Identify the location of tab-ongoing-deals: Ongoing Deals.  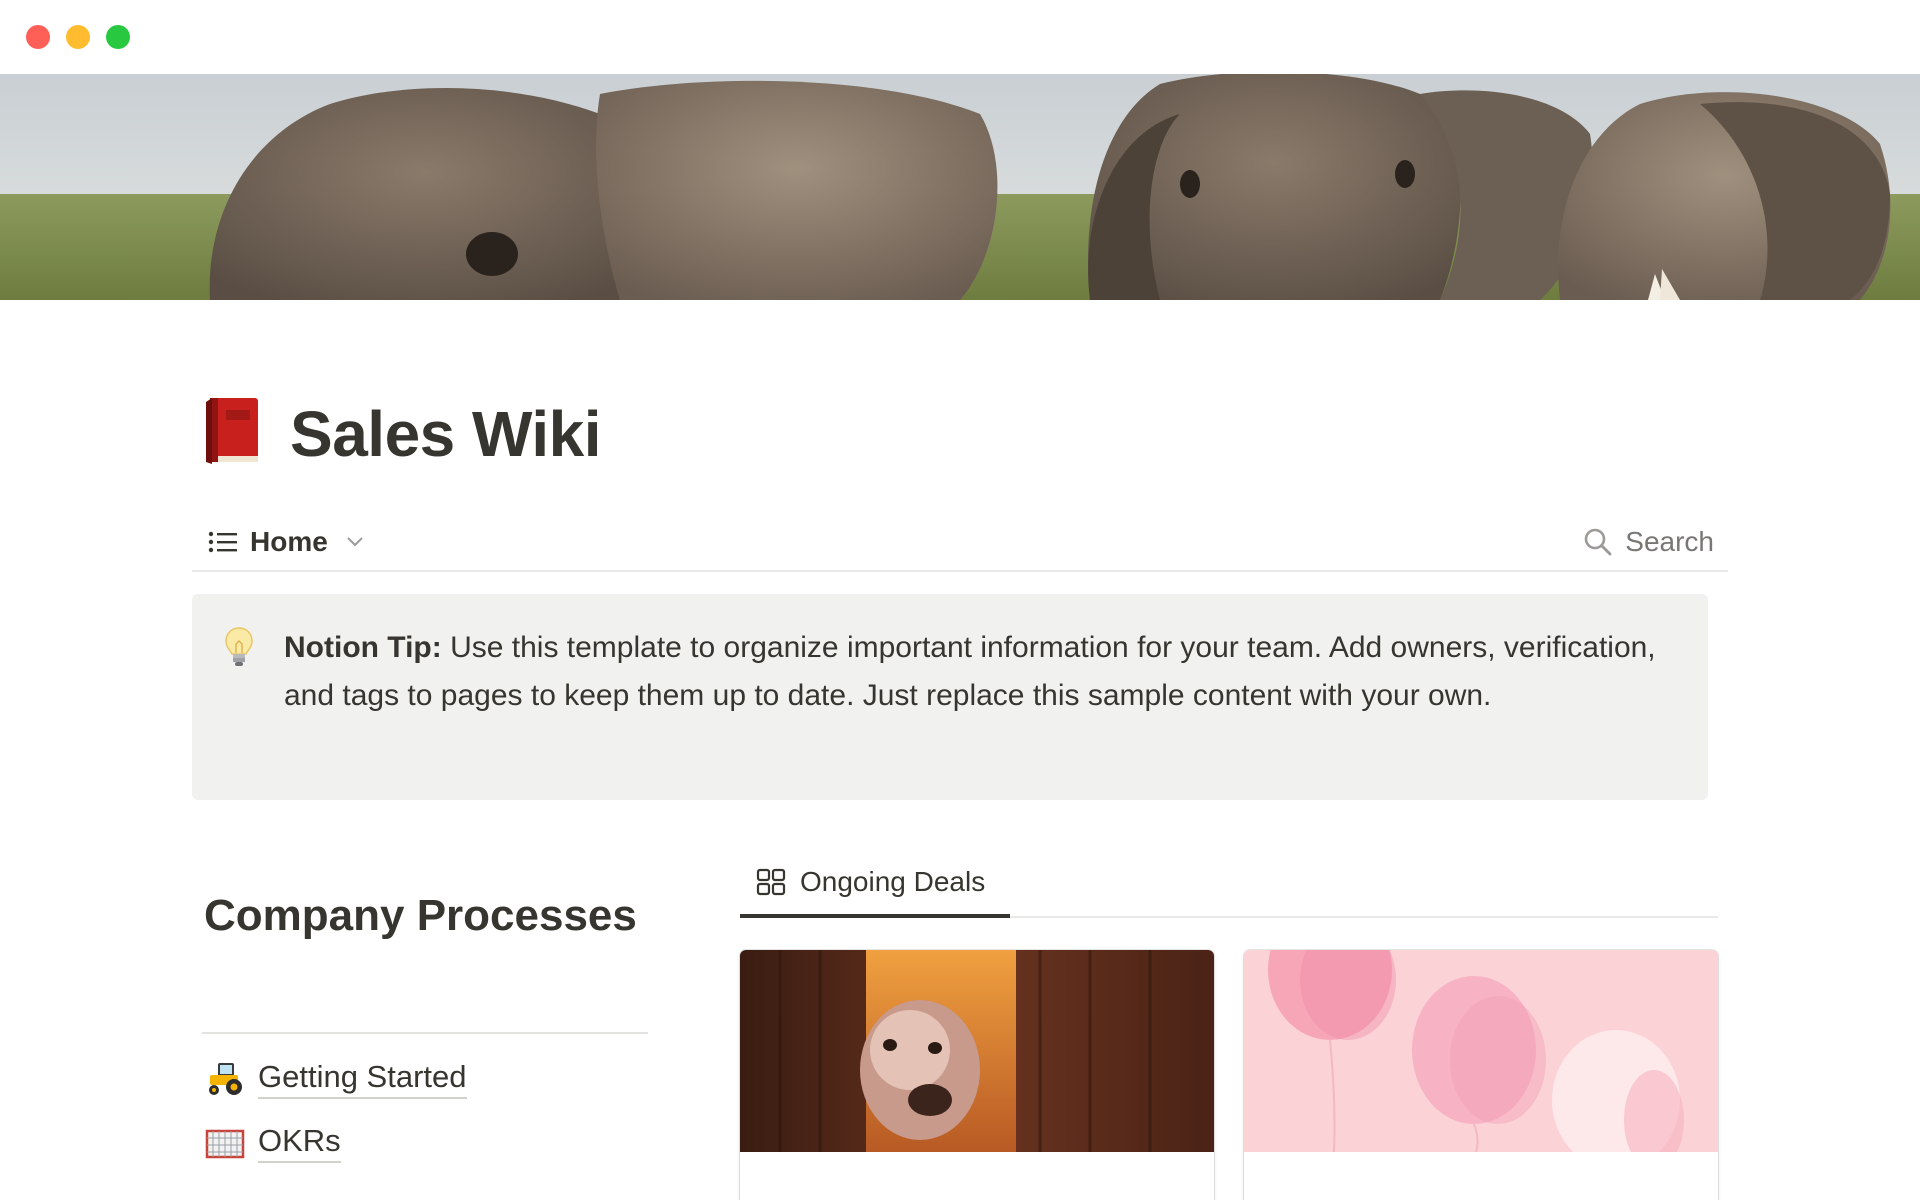
(875, 884).